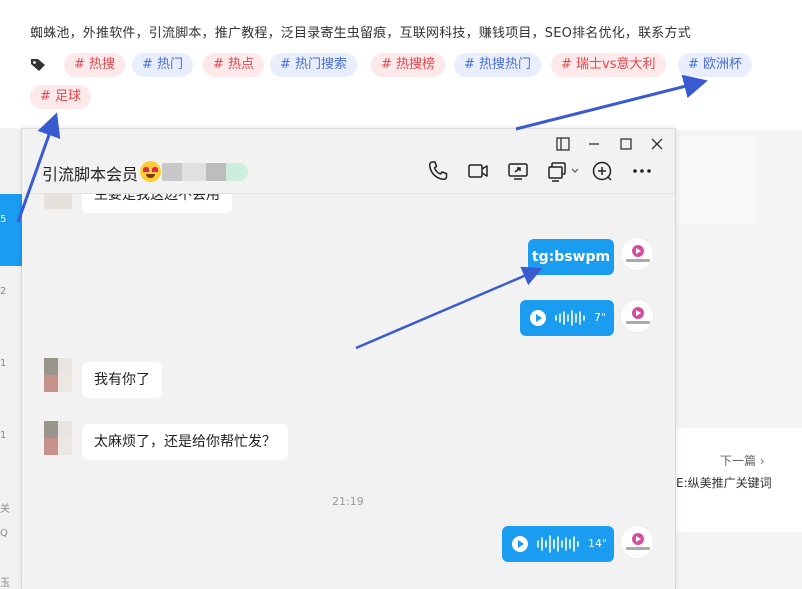 The image size is (802, 589). I want to click on message-bubble: 太麻烦了，还是给你帮忙发？, so click(185, 442).